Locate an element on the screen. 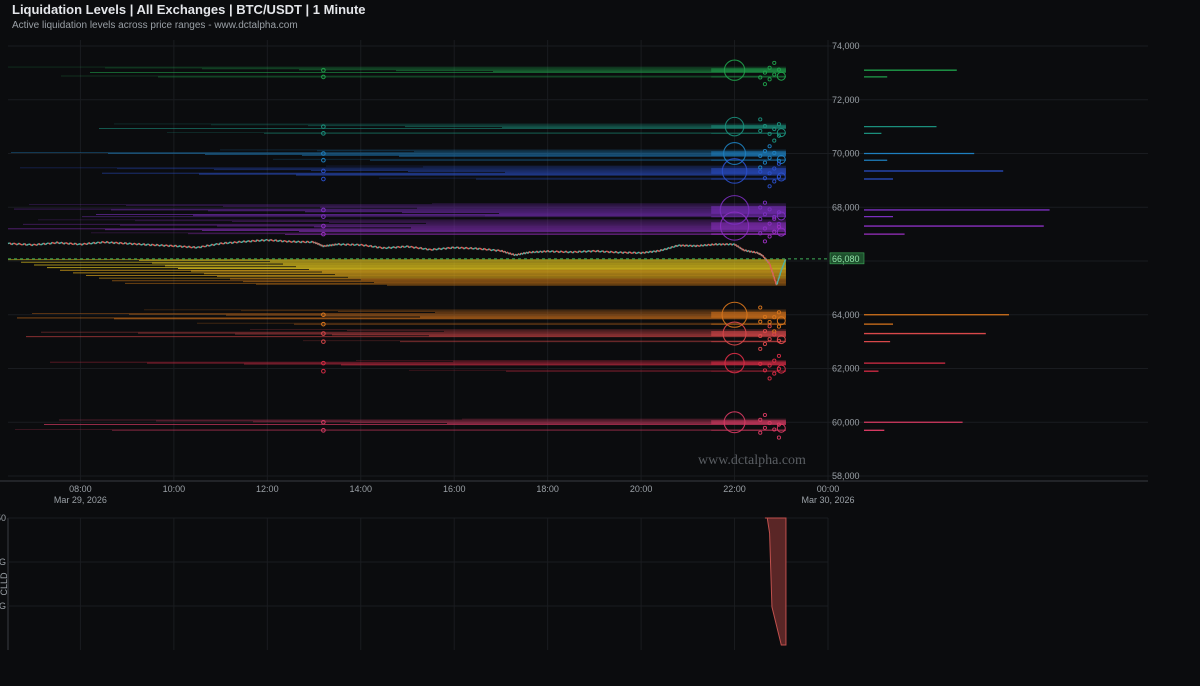 This screenshot has height=686, width=1200. watermark: www.dctalpha.com is located at coordinates (752, 460).